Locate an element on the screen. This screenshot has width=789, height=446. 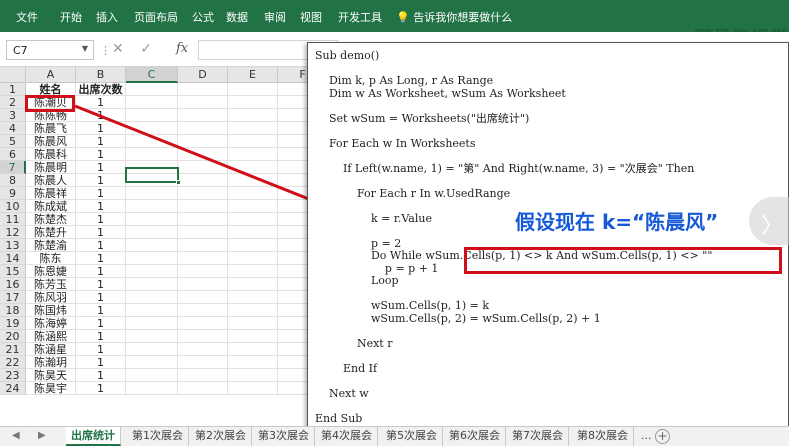
sheet-tab: 第5次展会 is located at coordinates (412, 436).